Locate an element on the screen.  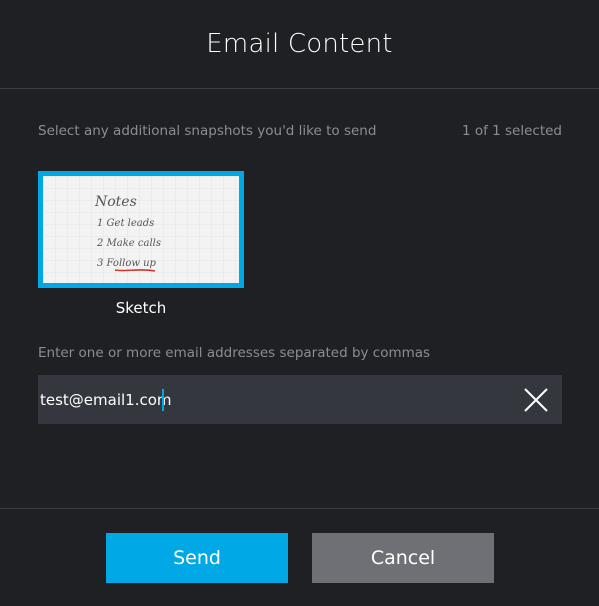
close-icon is located at coordinates (536, 400).